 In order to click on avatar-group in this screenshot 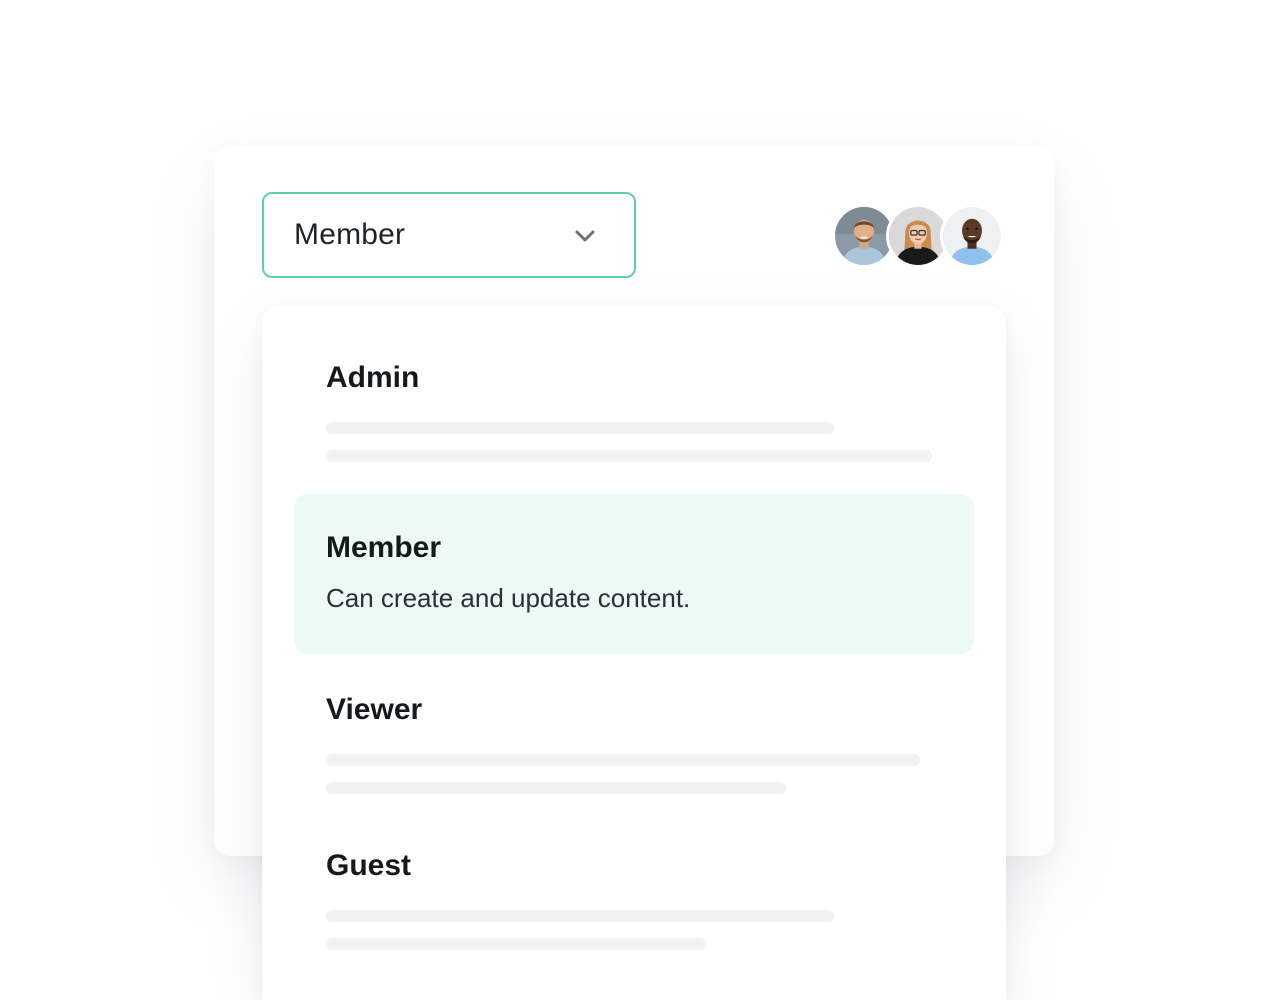, I will do `click(922, 238)`.